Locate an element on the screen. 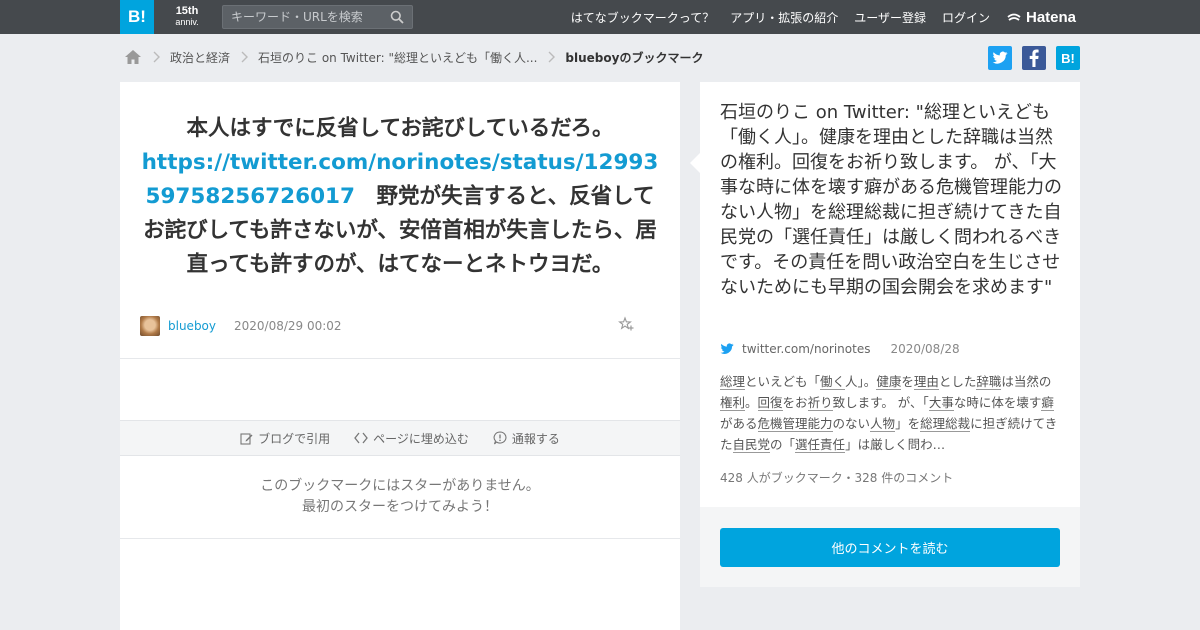 The image size is (1200, 630). header-nav: はてなブックマークって？ アプリ・拡張の紹介 ユーザー登録 ログイン is located at coordinates (780, 17).